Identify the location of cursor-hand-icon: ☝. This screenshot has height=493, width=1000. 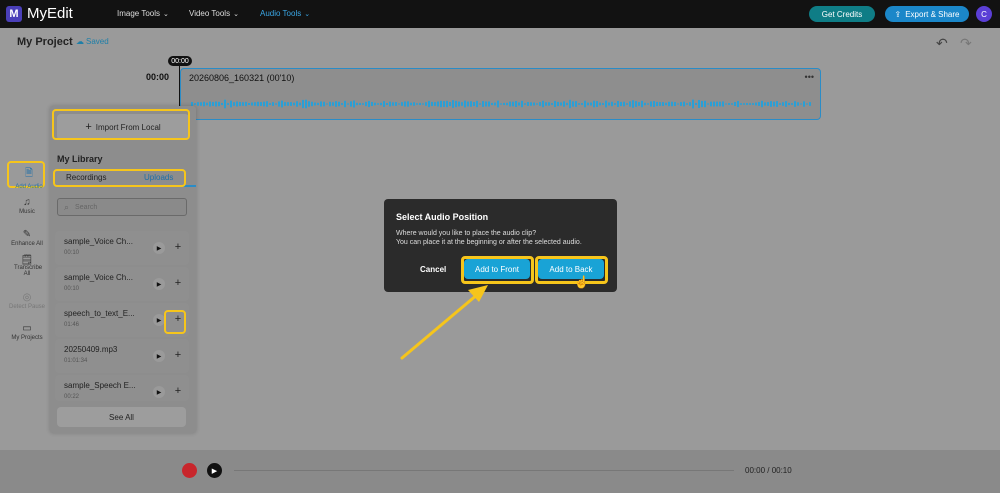
(581, 282).